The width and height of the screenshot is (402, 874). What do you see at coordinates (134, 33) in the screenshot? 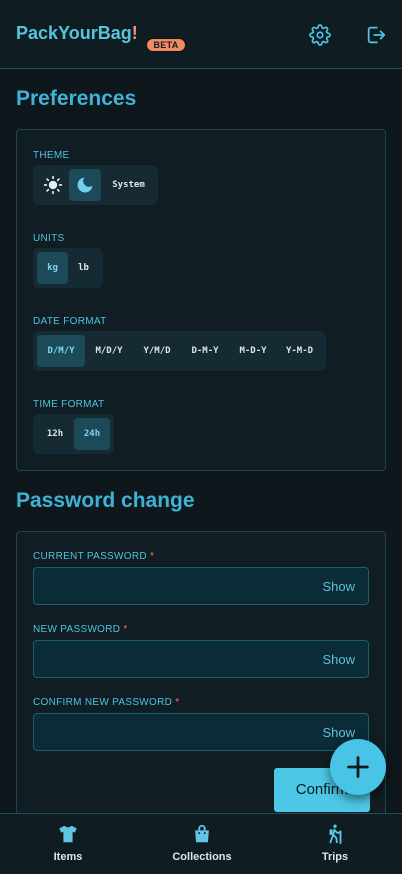
I see `brand-exclamation: !` at bounding box center [134, 33].